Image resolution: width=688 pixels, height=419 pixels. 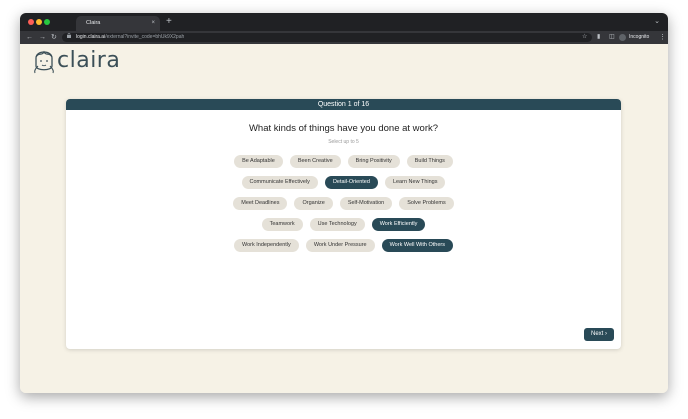 What do you see at coordinates (351, 182) in the screenshot?
I see `chip-detail-oriented: Detail-Oriented` at bounding box center [351, 182].